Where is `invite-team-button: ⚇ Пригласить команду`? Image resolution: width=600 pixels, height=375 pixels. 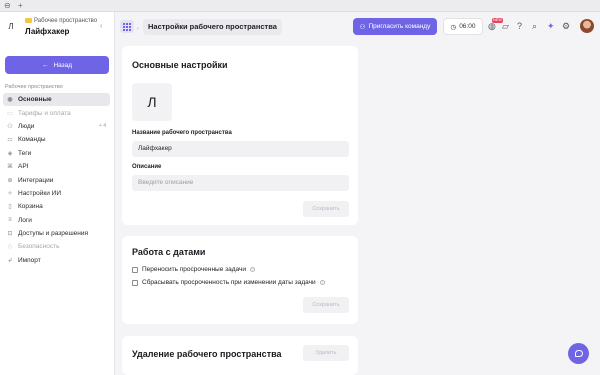 invite-team-button: ⚇ Пригласить команду is located at coordinates (395, 26).